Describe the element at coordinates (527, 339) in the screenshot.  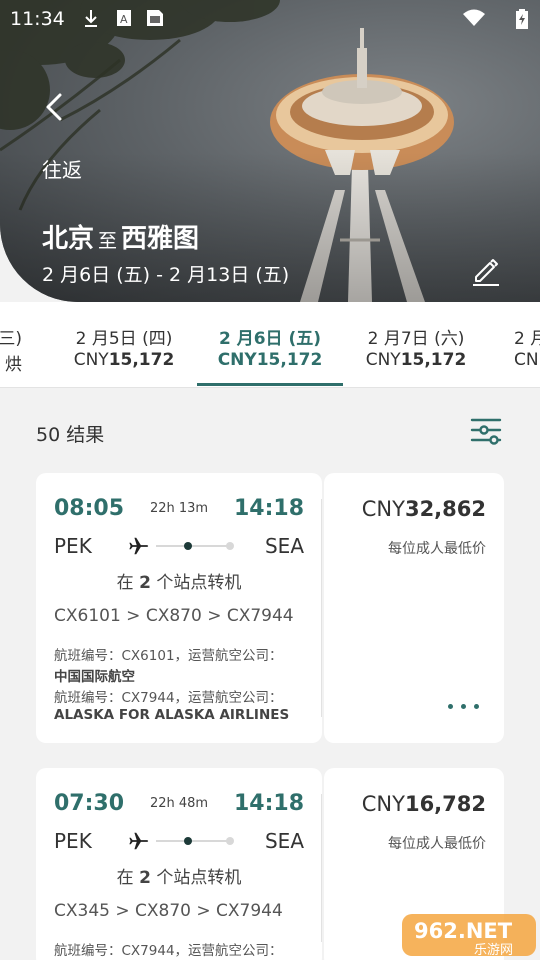
I see `date-tab-date: 2 月` at that location.